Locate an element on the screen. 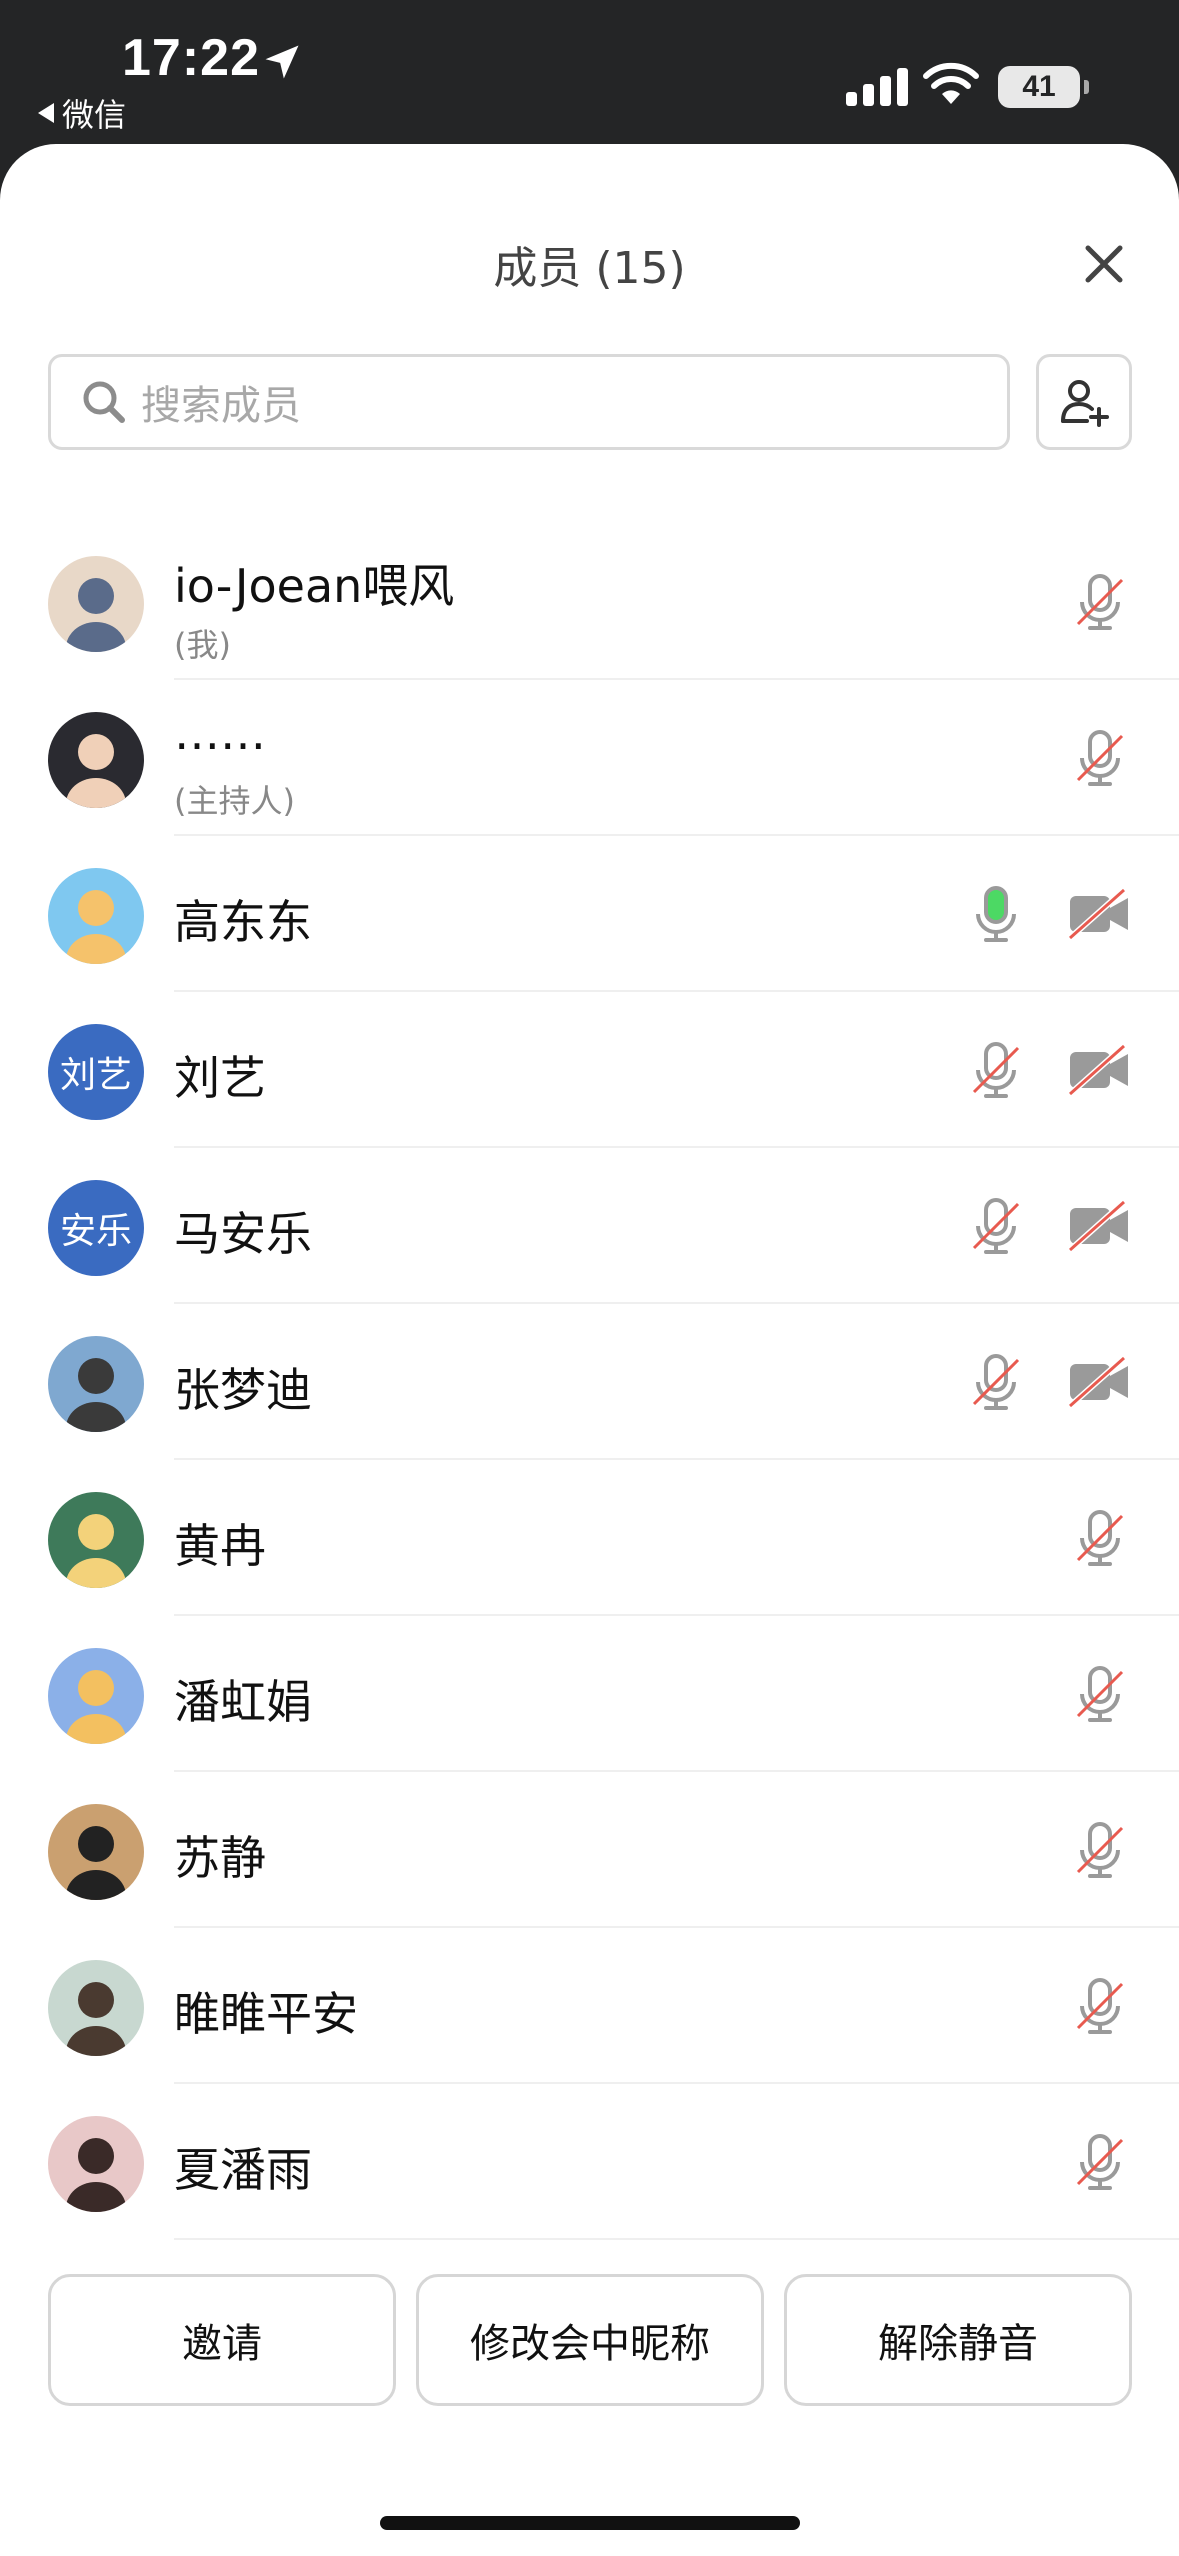 The width and height of the screenshot is (1179, 2556). member-row: 夏潘雨 is located at coordinates (589, 2162).